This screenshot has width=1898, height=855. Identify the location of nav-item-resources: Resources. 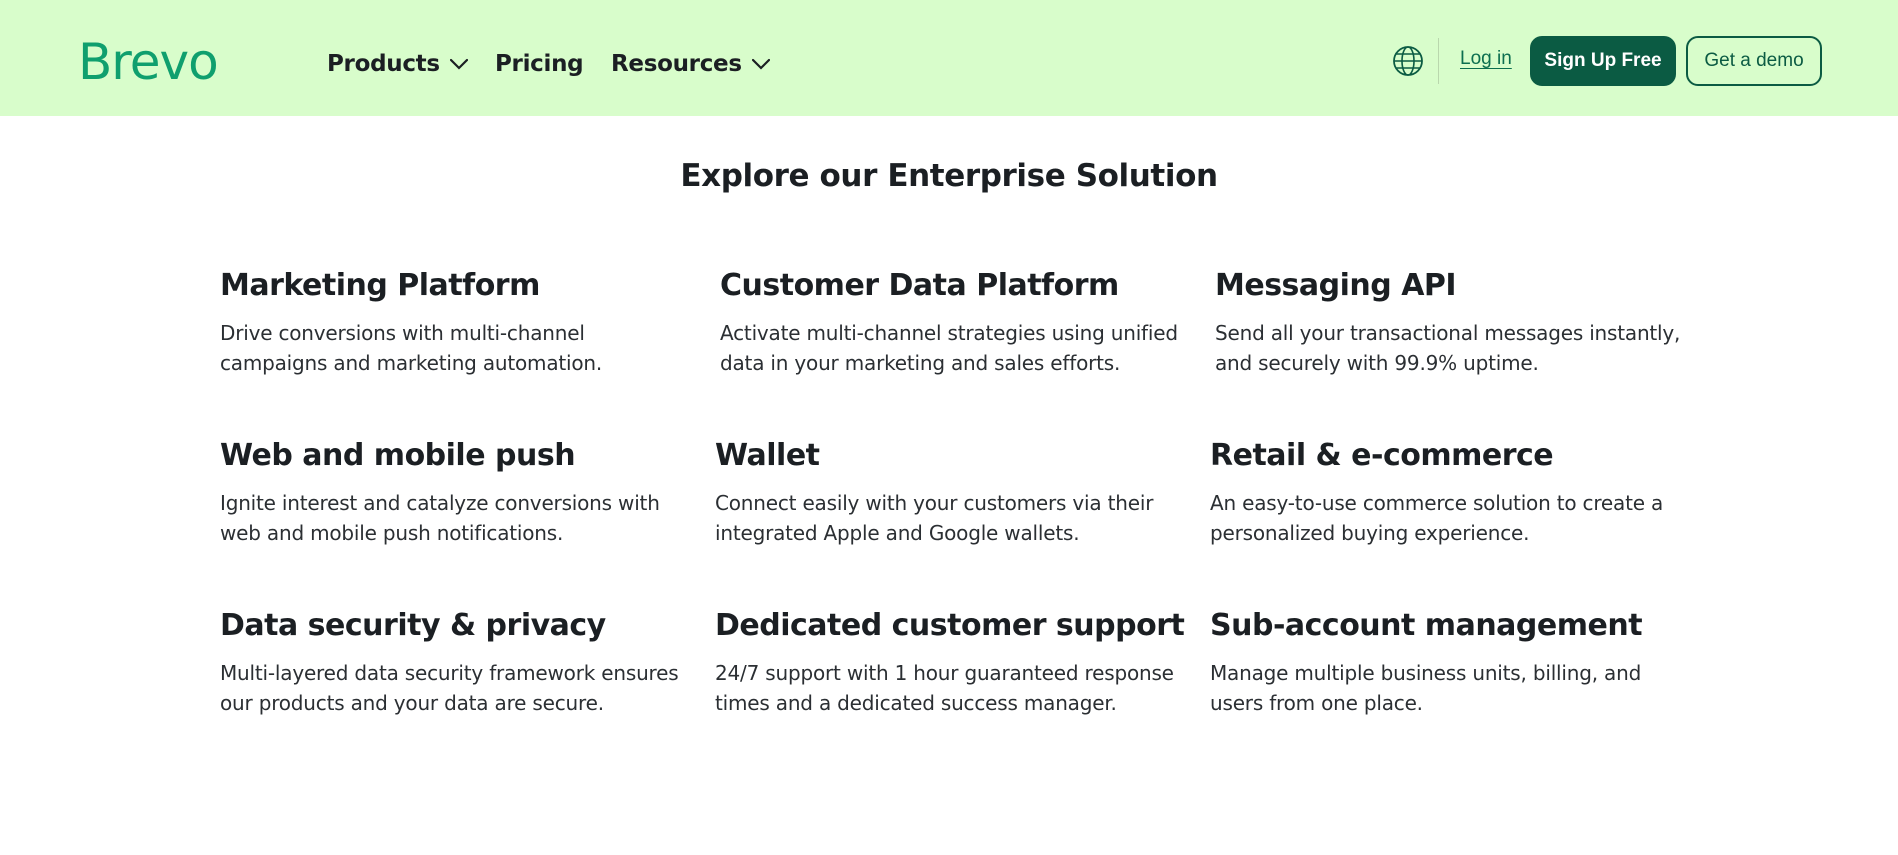
(691, 64).